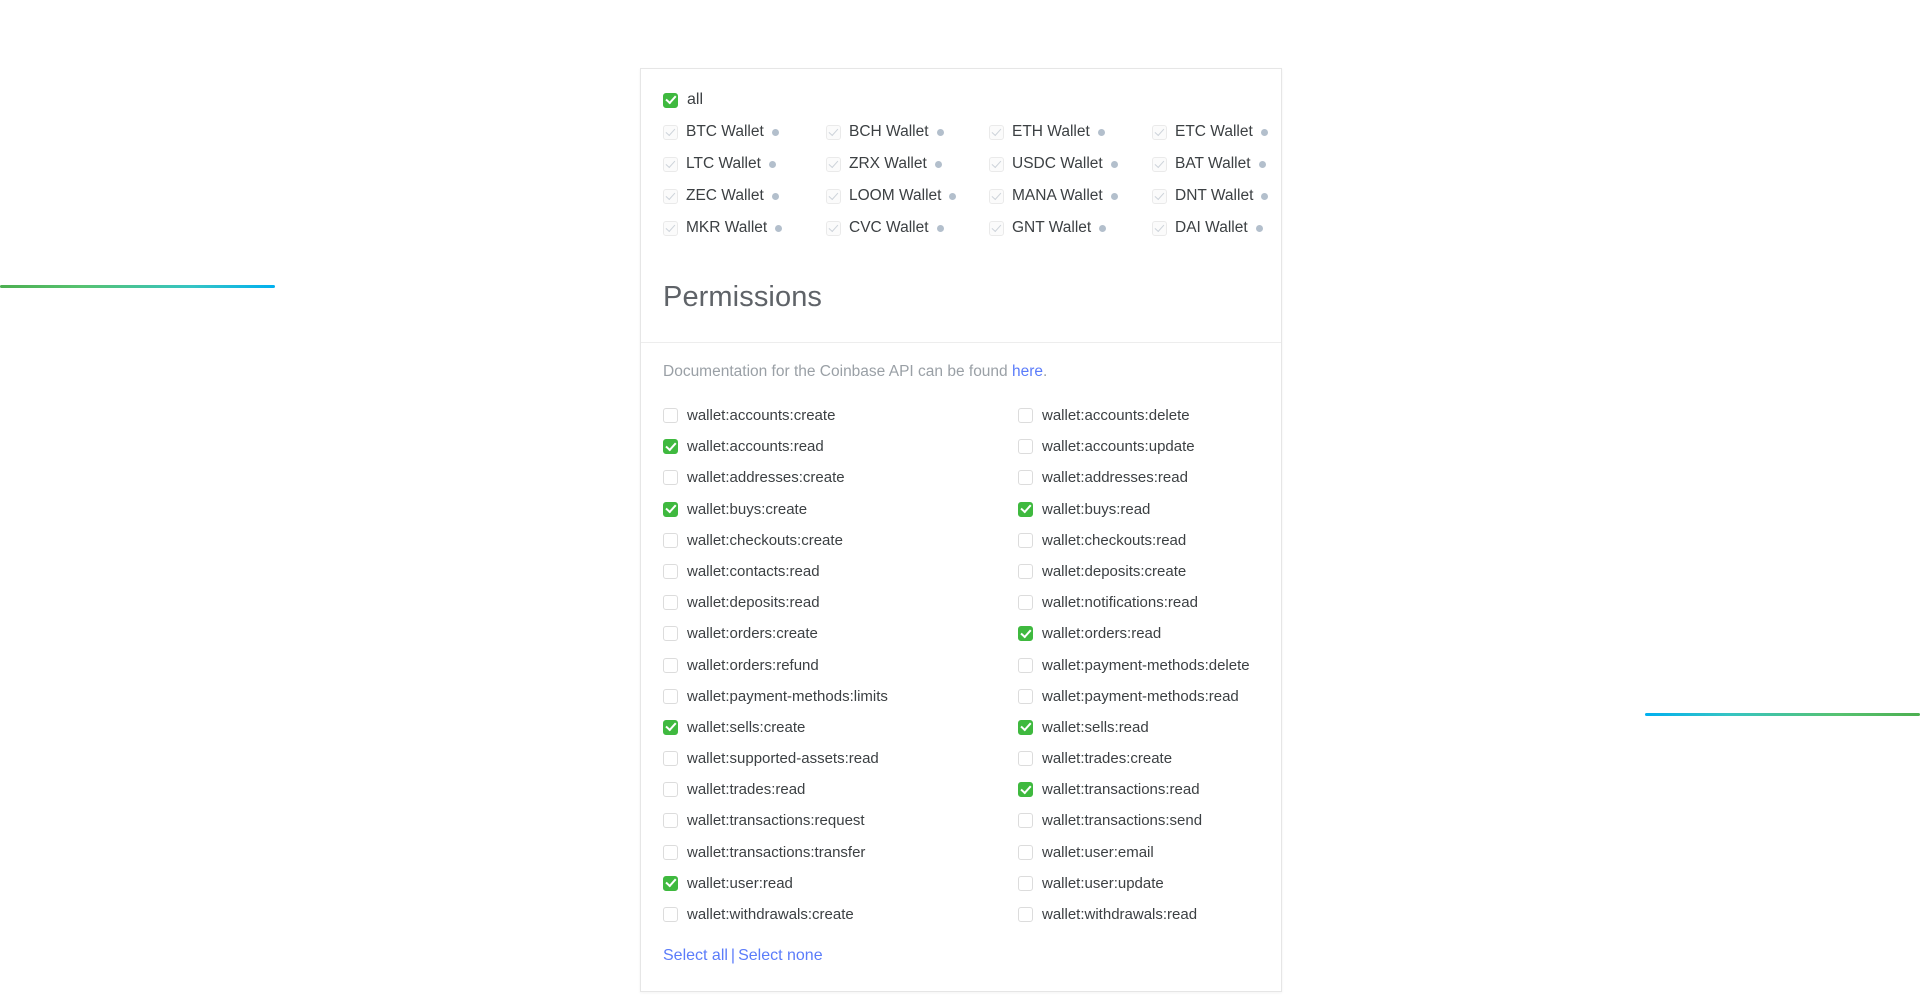  I want to click on permission-item: wallet:withdrawals:read, so click(1138, 914).